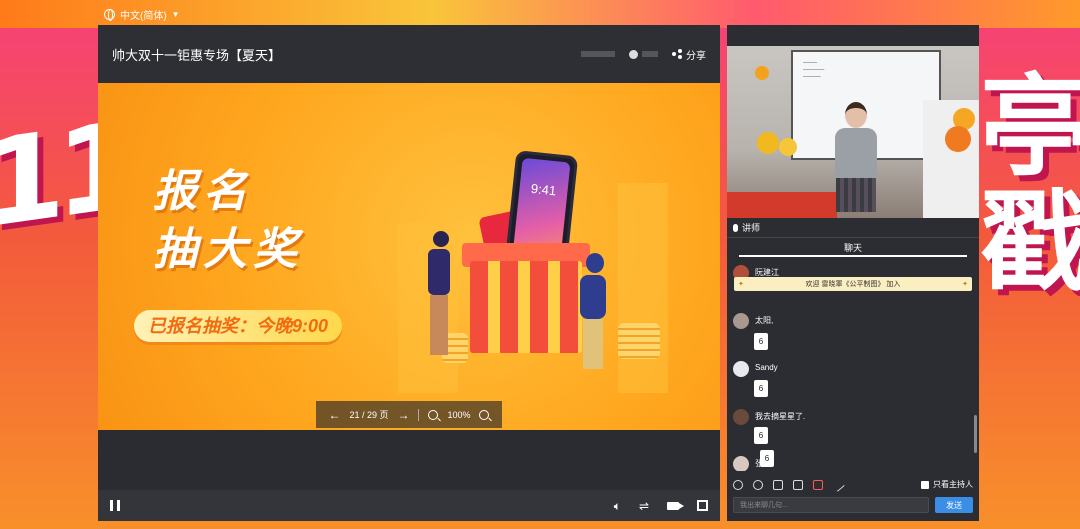 Image resolution: width=1080 pixels, height=529 pixels. Describe the element at coordinates (764, 320) in the screenshot. I see `chat-username: 太阳,` at that location.